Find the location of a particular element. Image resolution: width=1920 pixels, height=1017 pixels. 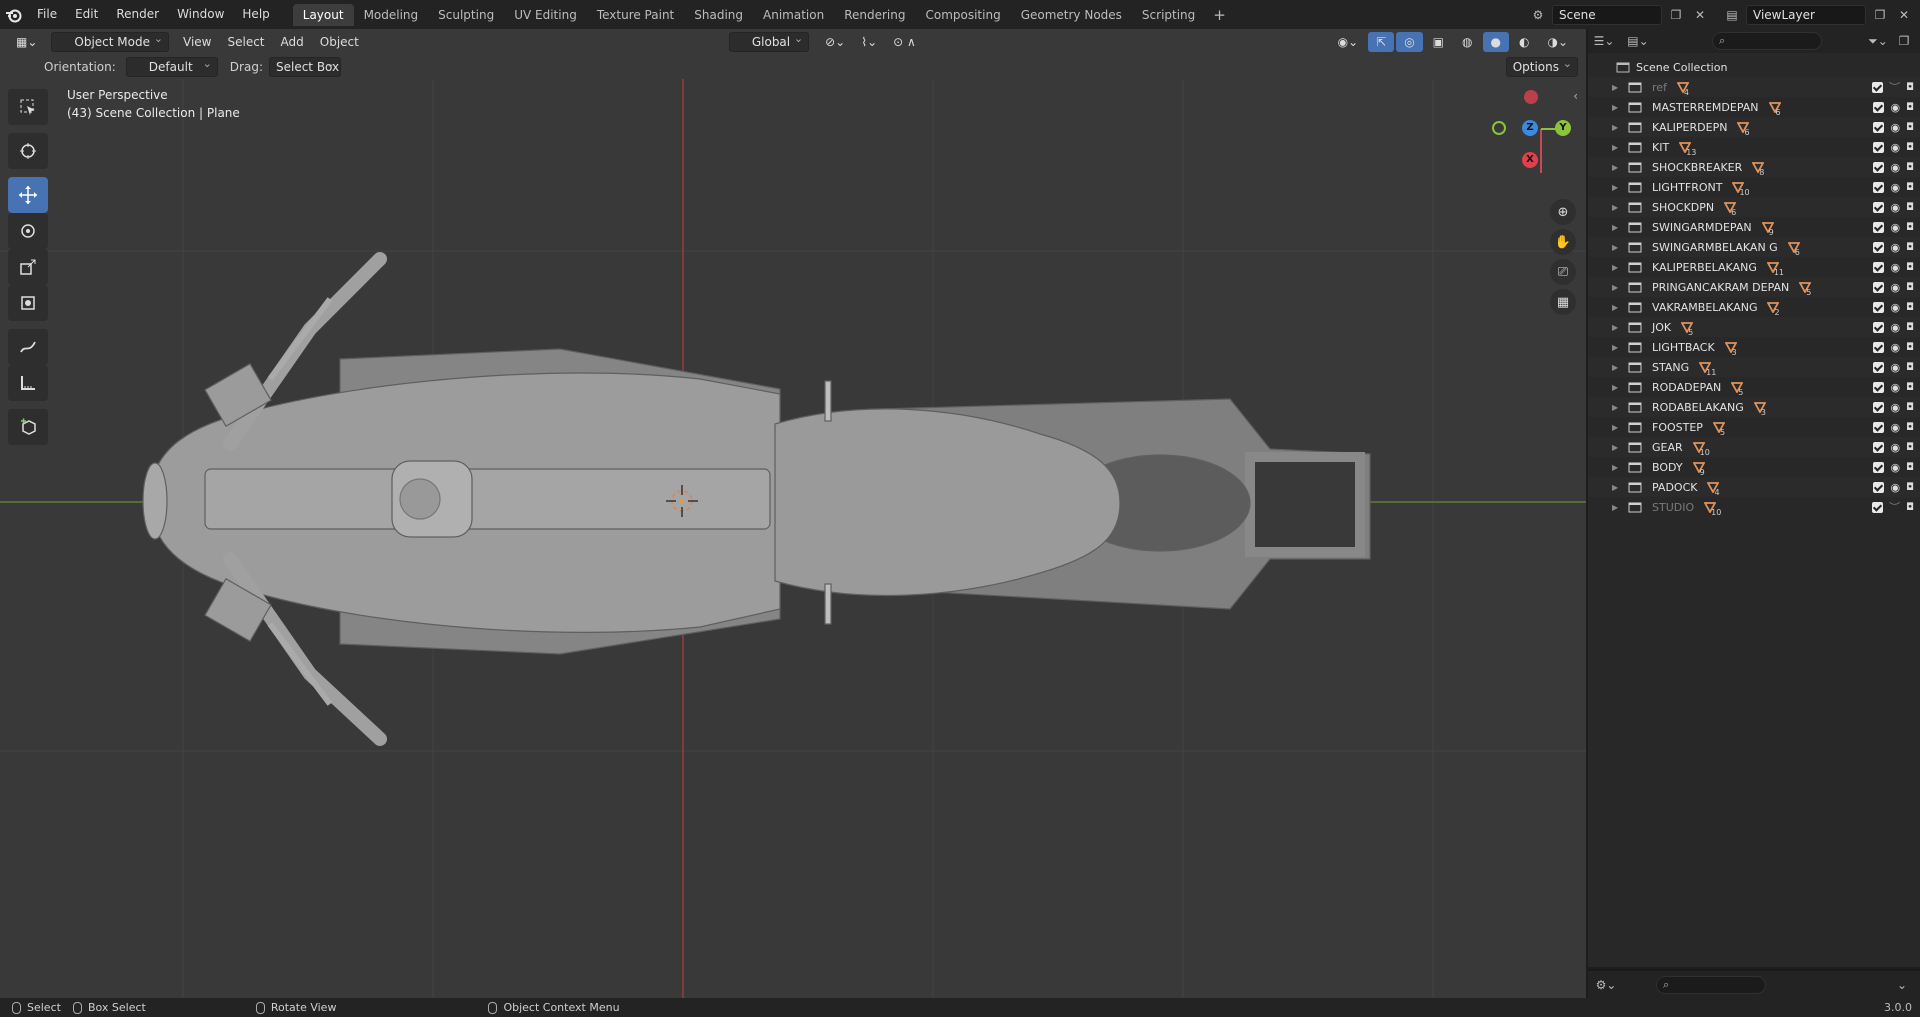

collection-row: ▶ FOOSTEP 5 ◉ ◘ is located at coordinates (1754, 427).